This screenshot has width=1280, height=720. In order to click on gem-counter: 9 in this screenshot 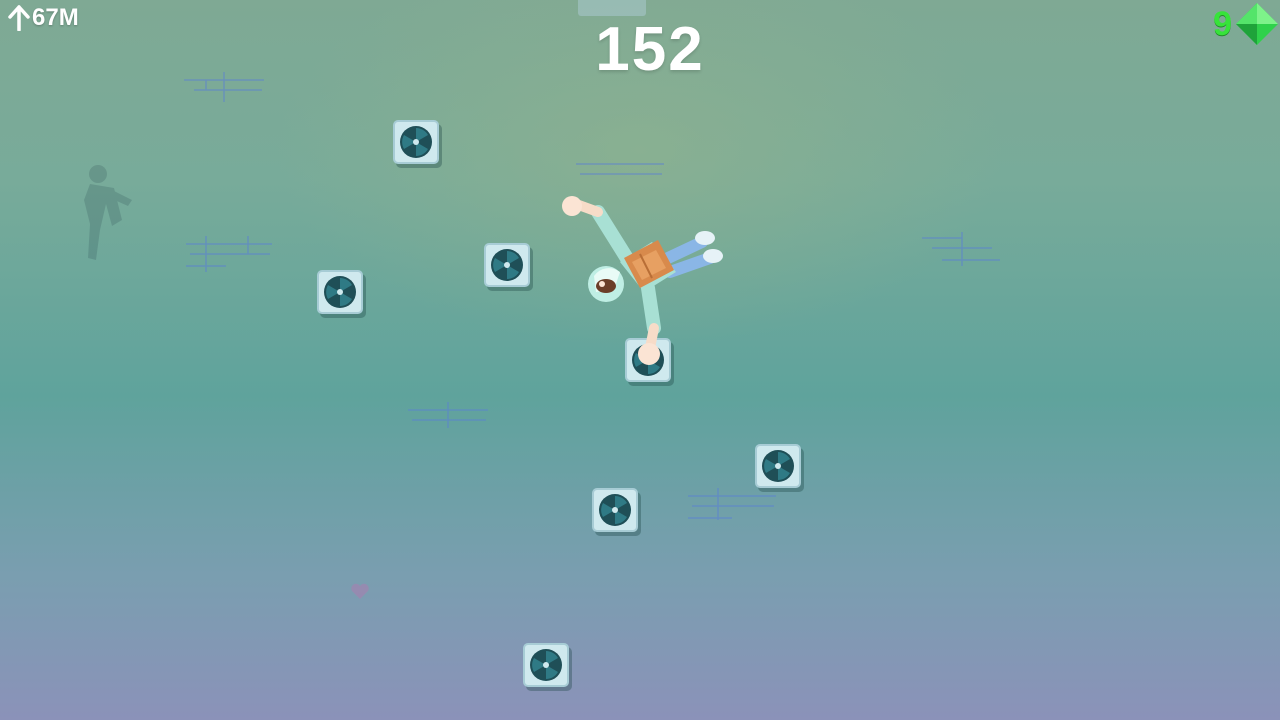, I will do `click(1246, 24)`.